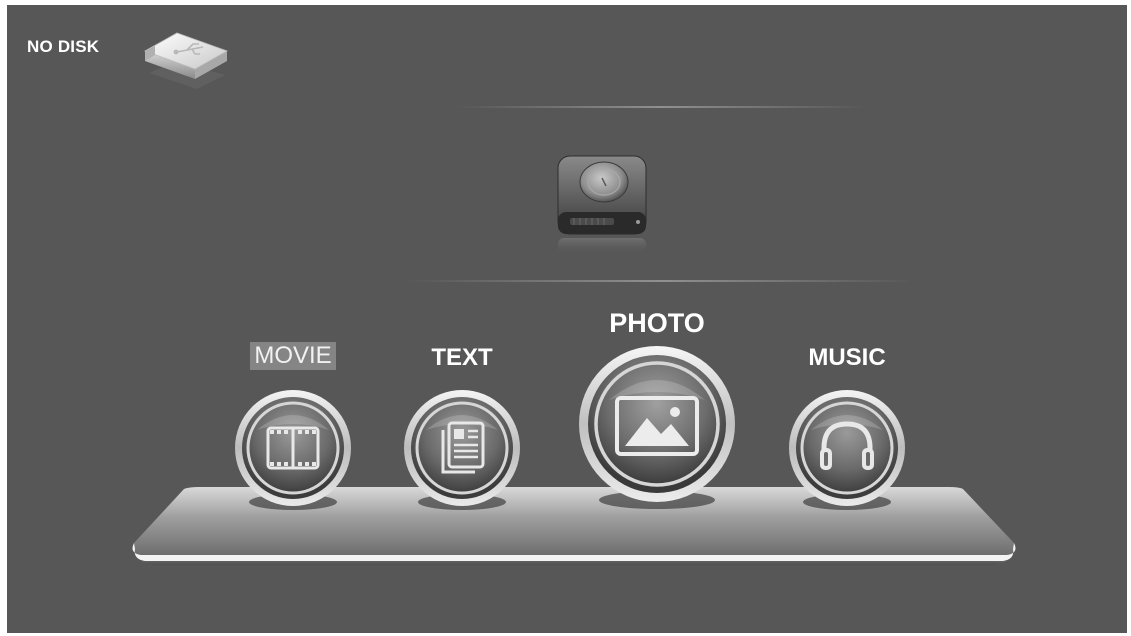 Image resolution: width=1131 pixels, height=636 pixels. I want to click on image-icon, so click(657, 429).